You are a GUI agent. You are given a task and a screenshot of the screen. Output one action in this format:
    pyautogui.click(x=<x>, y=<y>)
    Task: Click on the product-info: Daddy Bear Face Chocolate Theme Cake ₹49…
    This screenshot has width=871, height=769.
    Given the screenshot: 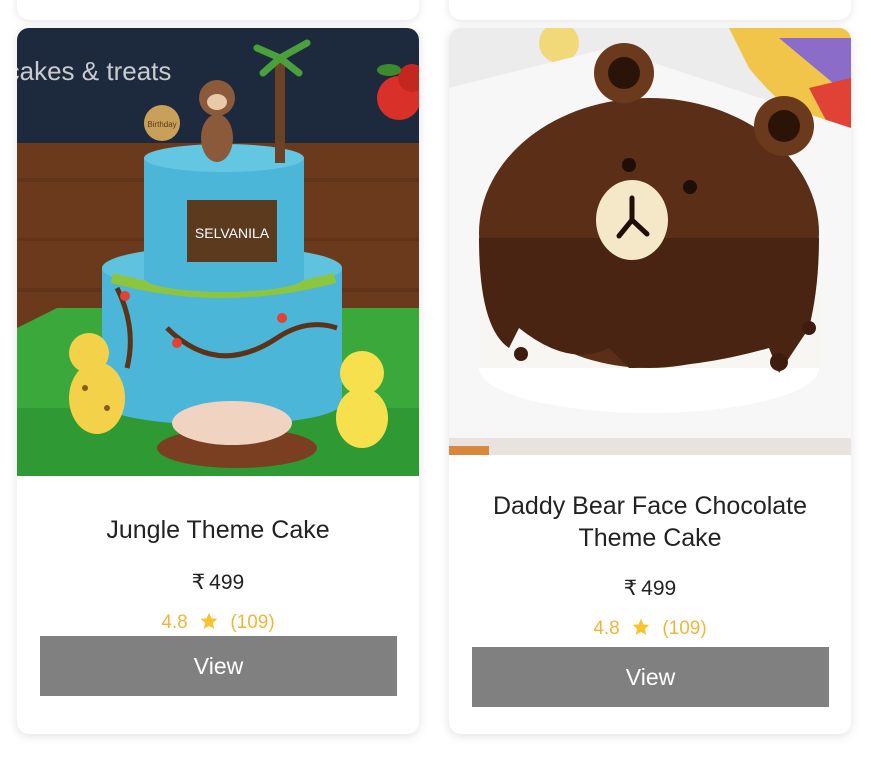 What is the action you would take?
    pyautogui.click(x=650, y=566)
    